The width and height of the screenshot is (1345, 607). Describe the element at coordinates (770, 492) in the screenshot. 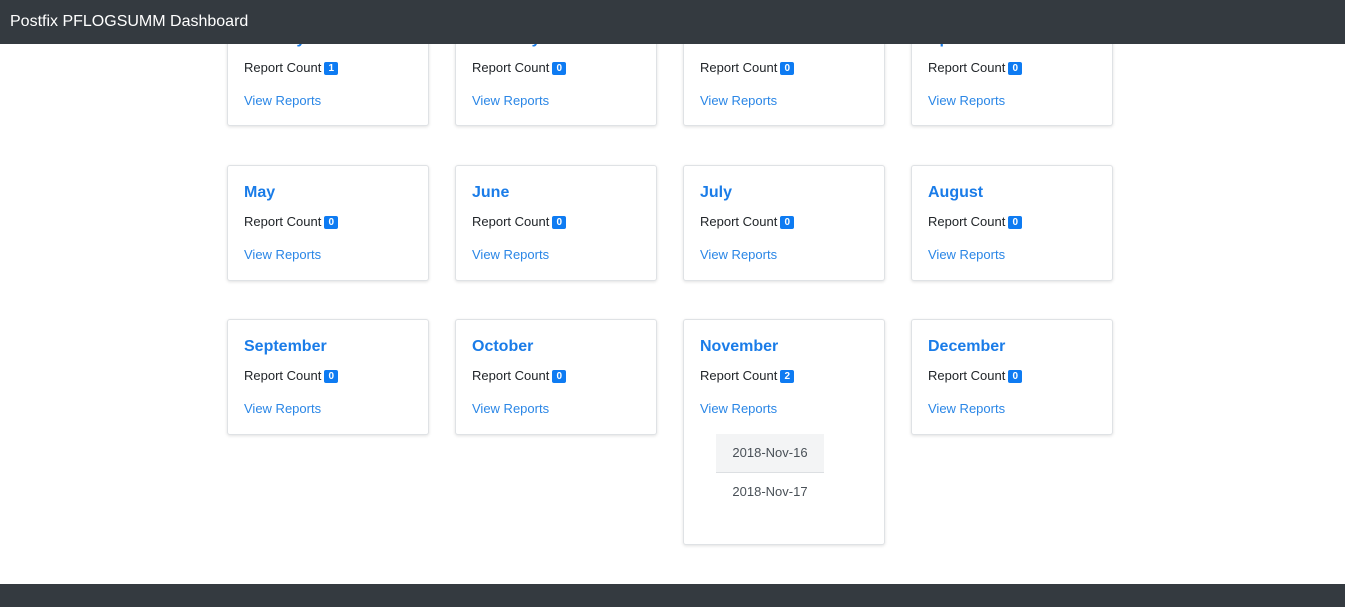

I see `report-list-item: 2018-Nov-17` at that location.